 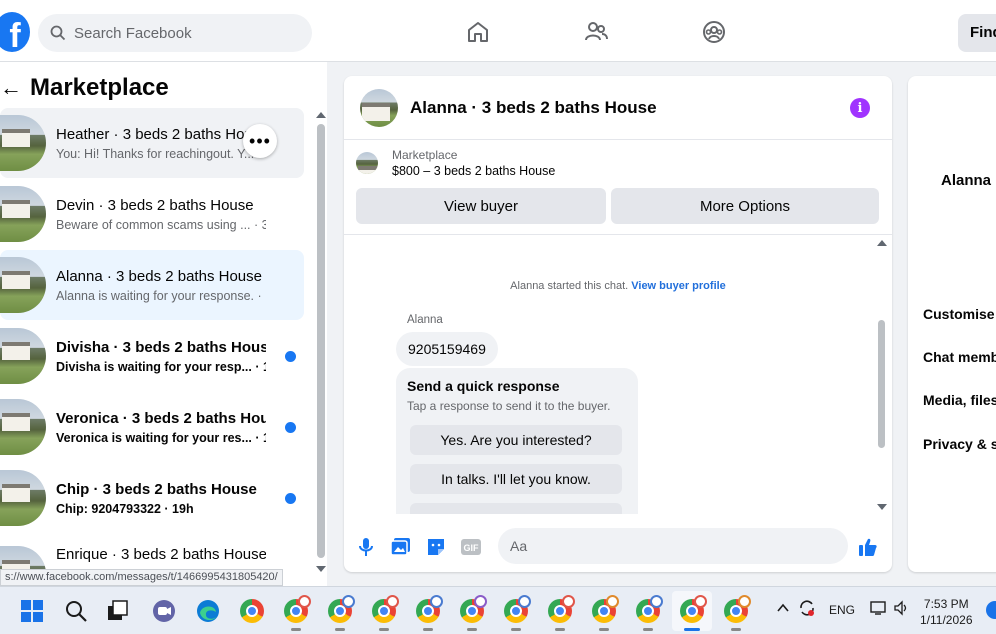 What do you see at coordinates (783, 609) in the screenshot?
I see `chevron-up-icon` at bounding box center [783, 609].